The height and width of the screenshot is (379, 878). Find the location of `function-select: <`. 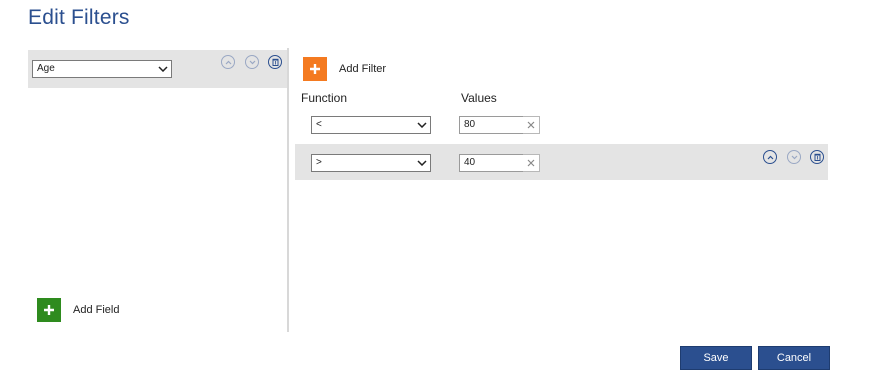

function-select: < is located at coordinates (371, 125).